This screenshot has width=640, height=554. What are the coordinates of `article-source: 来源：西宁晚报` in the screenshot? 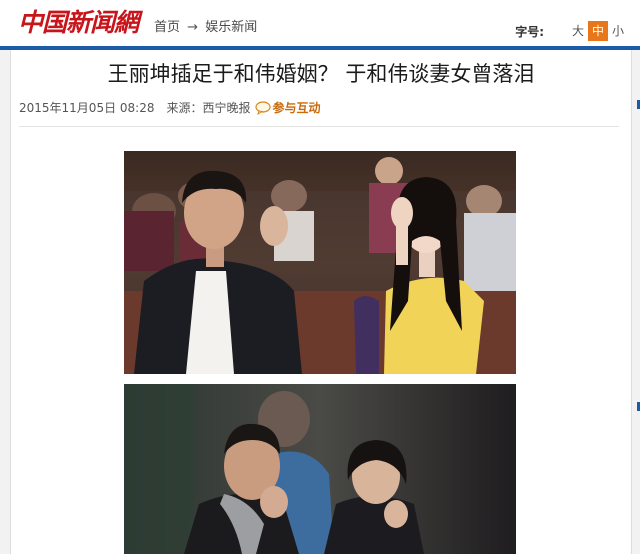 It's located at (208, 108).